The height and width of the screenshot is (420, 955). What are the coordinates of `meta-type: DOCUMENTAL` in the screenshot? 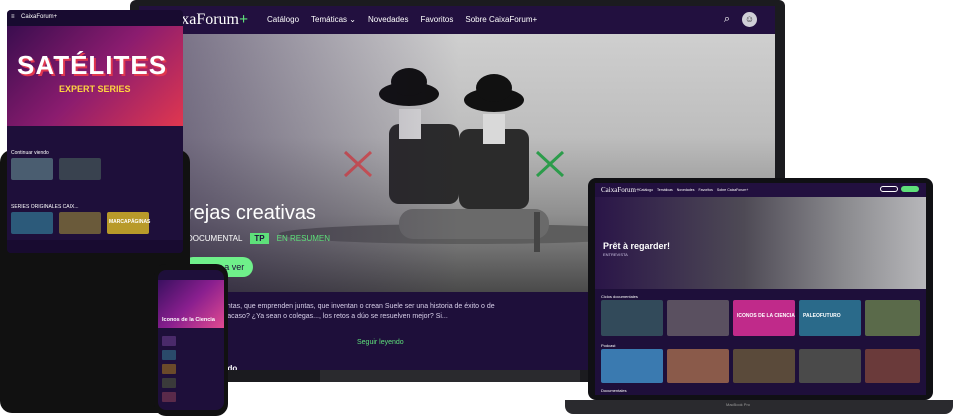 It's located at (215, 238).